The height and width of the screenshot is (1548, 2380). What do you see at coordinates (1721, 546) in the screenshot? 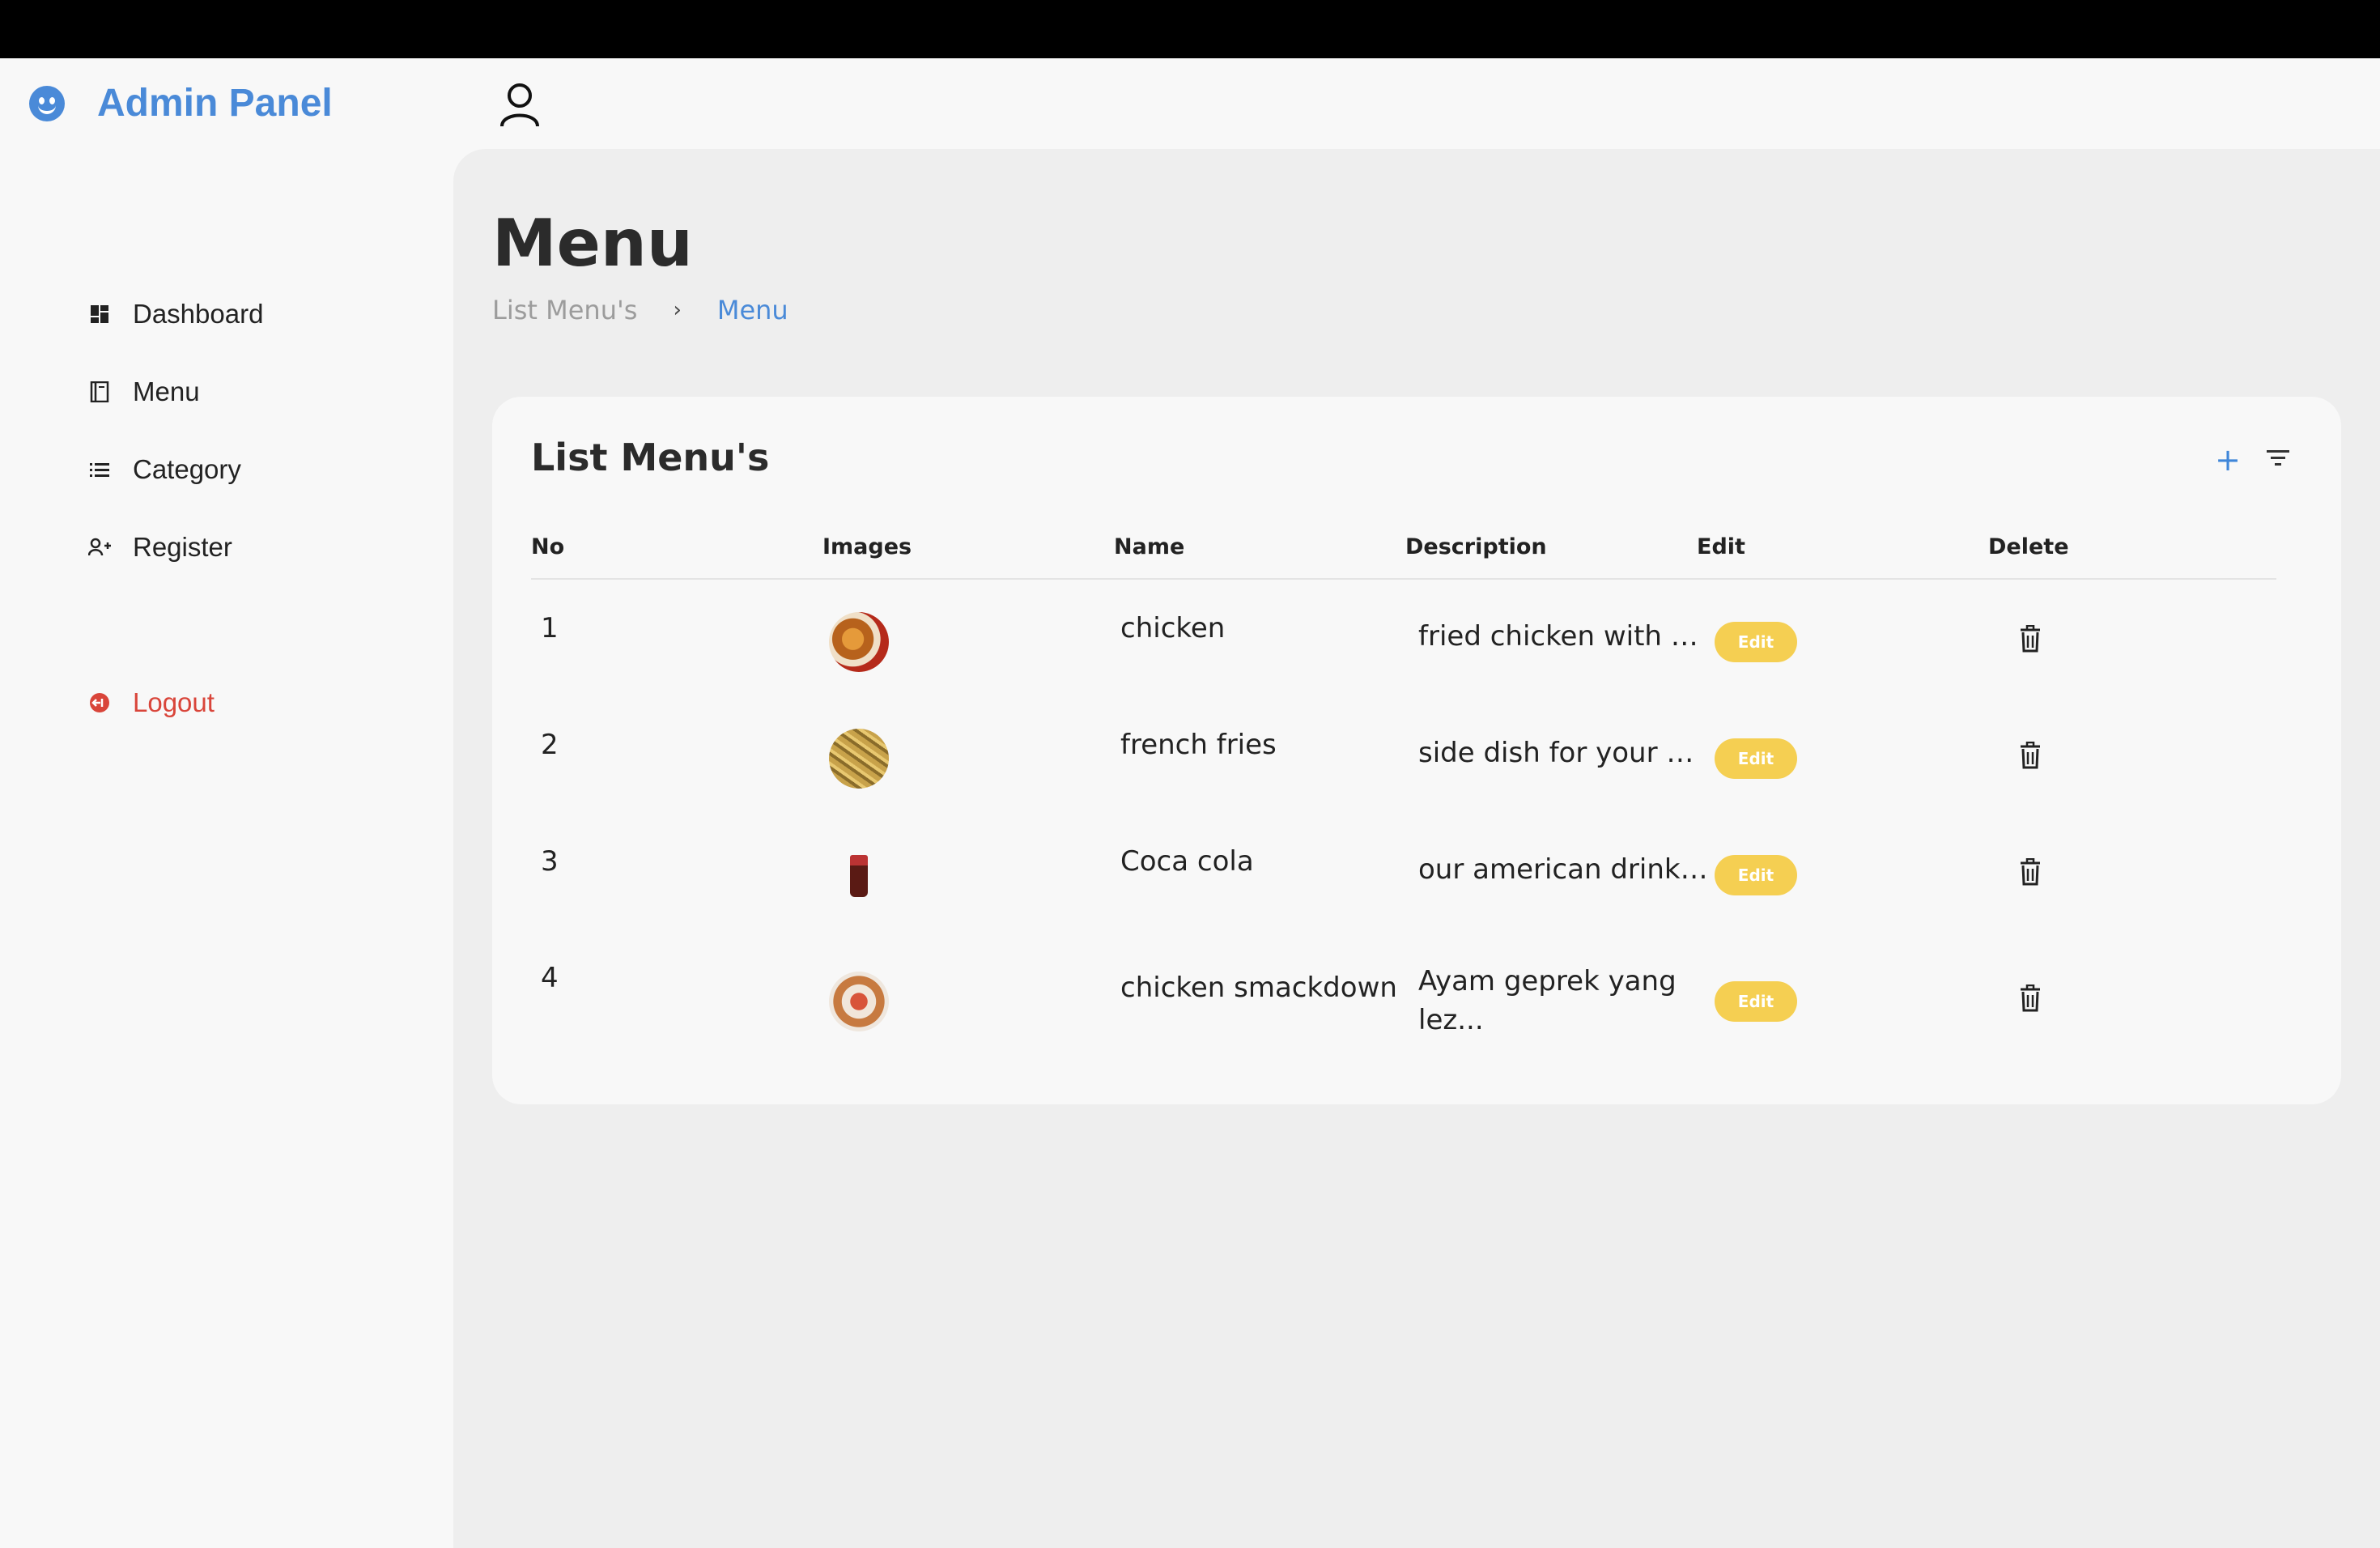
I see `column-header-edit: Edit` at bounding box center [1721, 546].